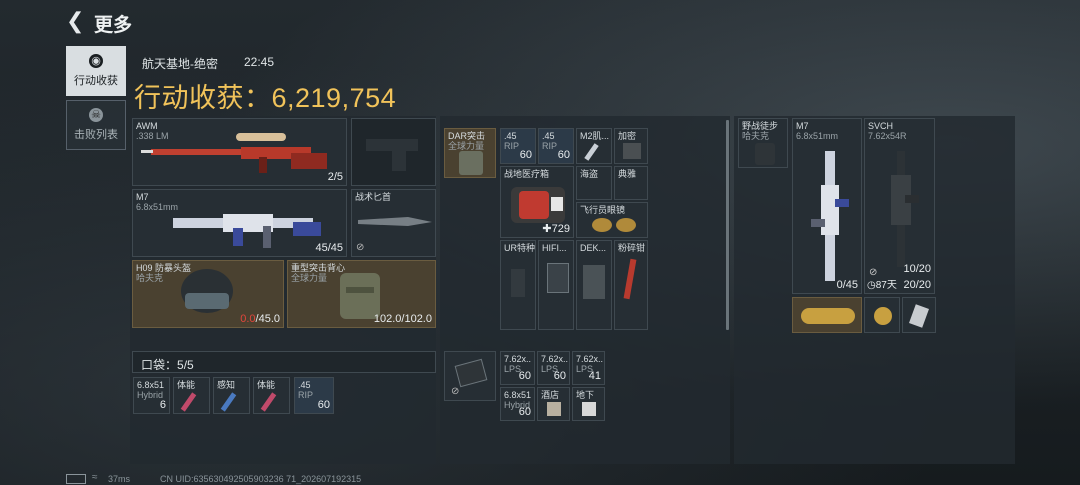 The image size is (1080, 485). What do you see at coordinates (554, 409) in the screenshot?
I see `keycard-icon` at bounding box center [554, 409].